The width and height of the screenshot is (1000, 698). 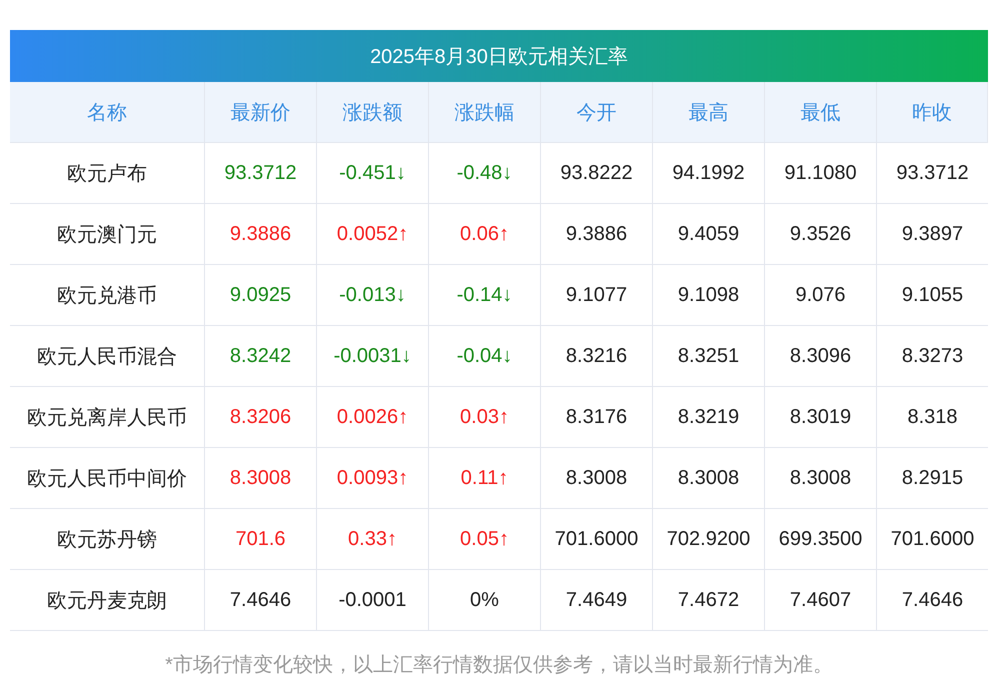 What do you see at coordinates (709, 417) in the screenshot?
I see `table-cell: 8.3219` at bounding box center [709, 417].